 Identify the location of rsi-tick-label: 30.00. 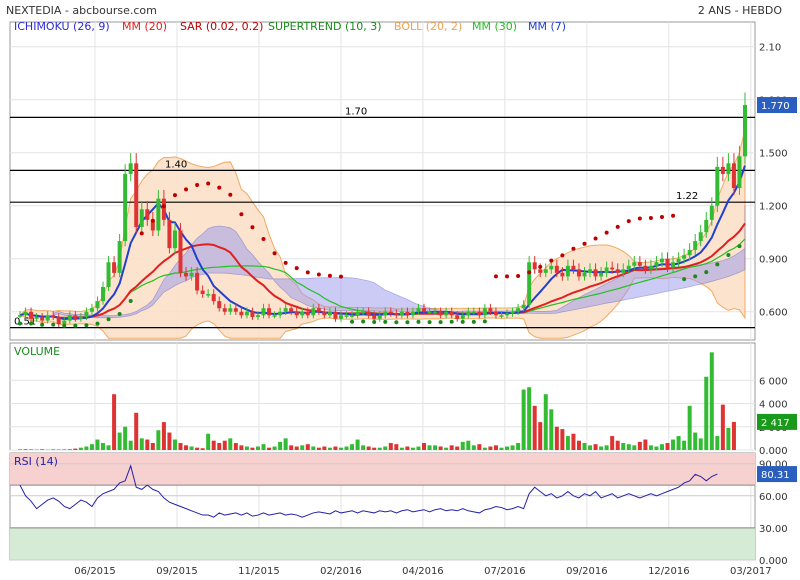
(773, 529).